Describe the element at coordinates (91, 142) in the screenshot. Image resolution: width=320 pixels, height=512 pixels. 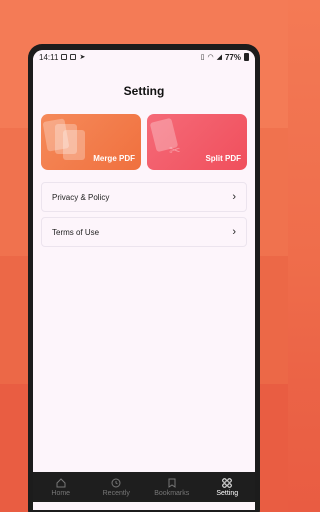
I see `merge-pdf-card: Merge PDF` at that location.